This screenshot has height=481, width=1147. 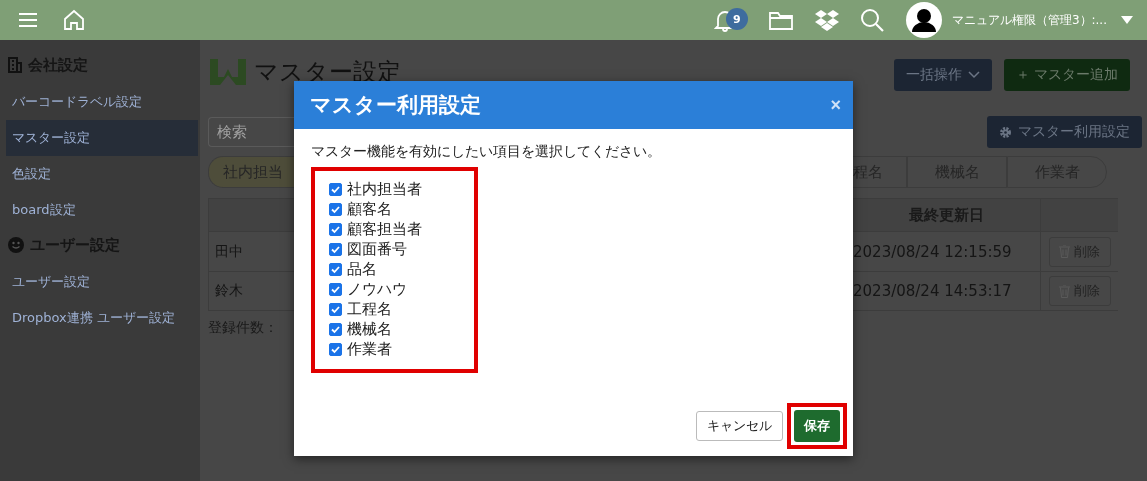 I want to click on checkbox-label: 顧客名, so click(x=369, y=209).